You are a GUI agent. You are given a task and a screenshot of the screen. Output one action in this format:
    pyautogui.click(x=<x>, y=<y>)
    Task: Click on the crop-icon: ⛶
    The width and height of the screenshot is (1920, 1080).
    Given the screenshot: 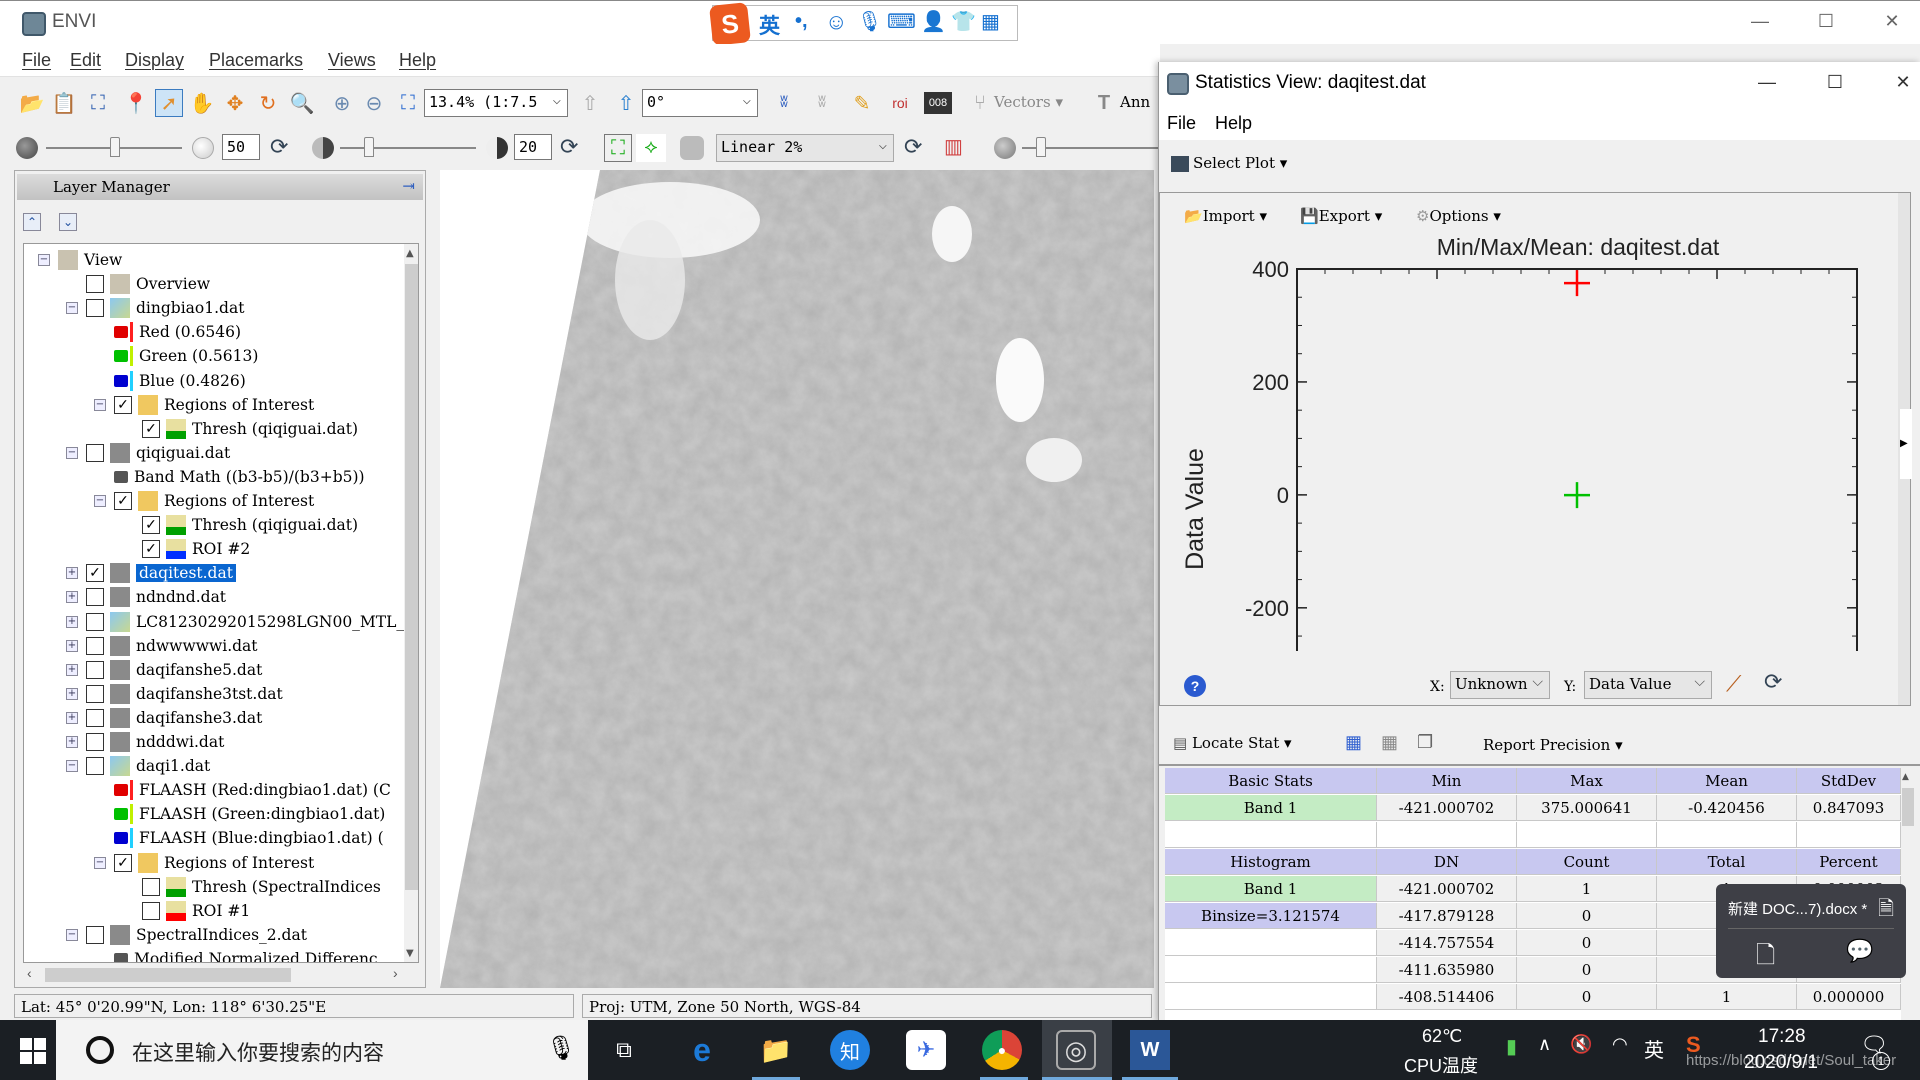 What is the action you would take?
    pyautogui.click(x=98, y=103)
    